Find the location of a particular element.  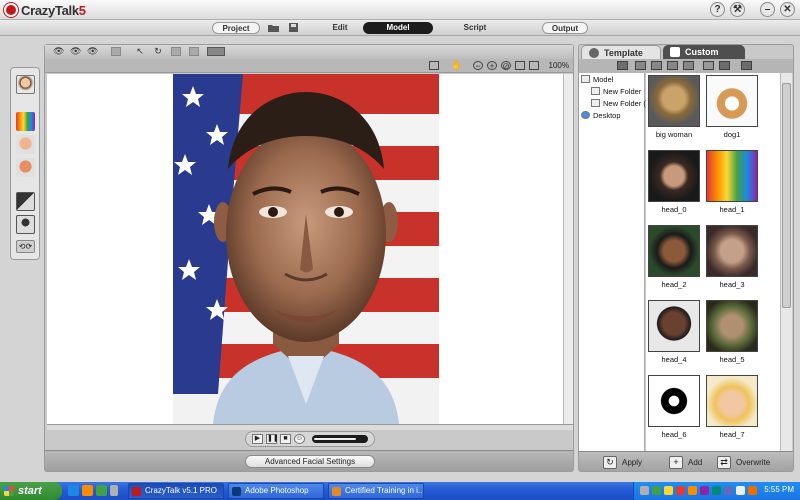

tree-item-new-folder: New Folder is located at coordinates (616, 92).